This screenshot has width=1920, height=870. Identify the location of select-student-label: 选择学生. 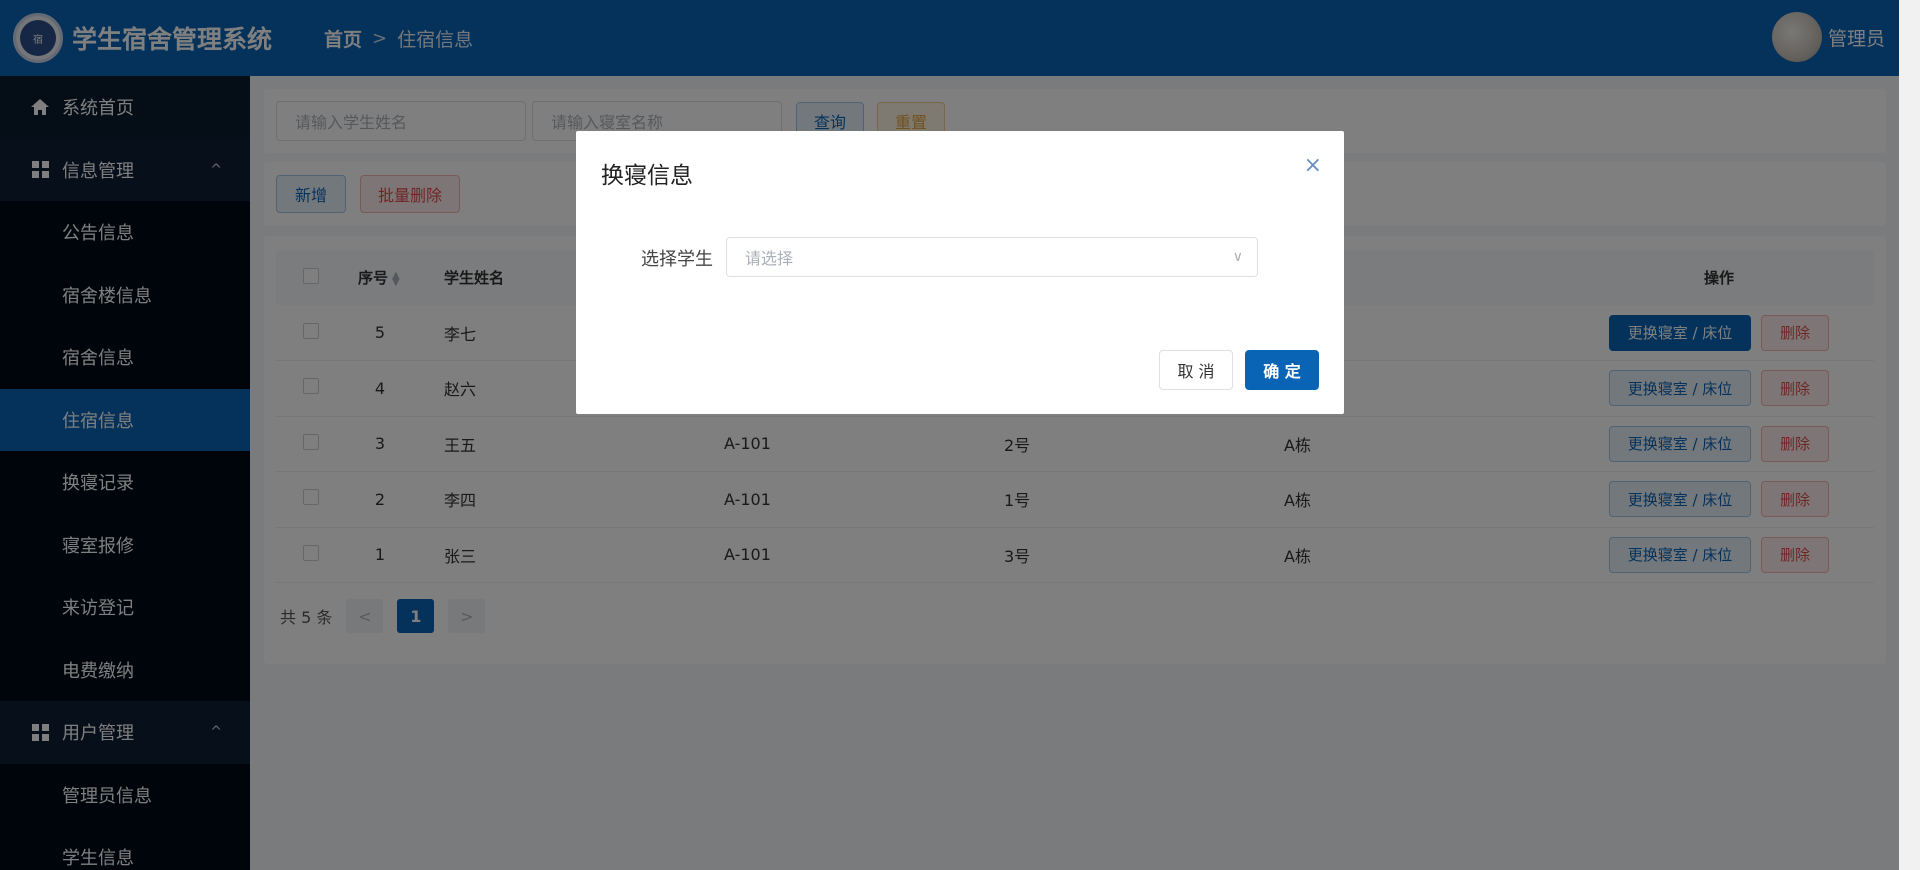
(677, 259).